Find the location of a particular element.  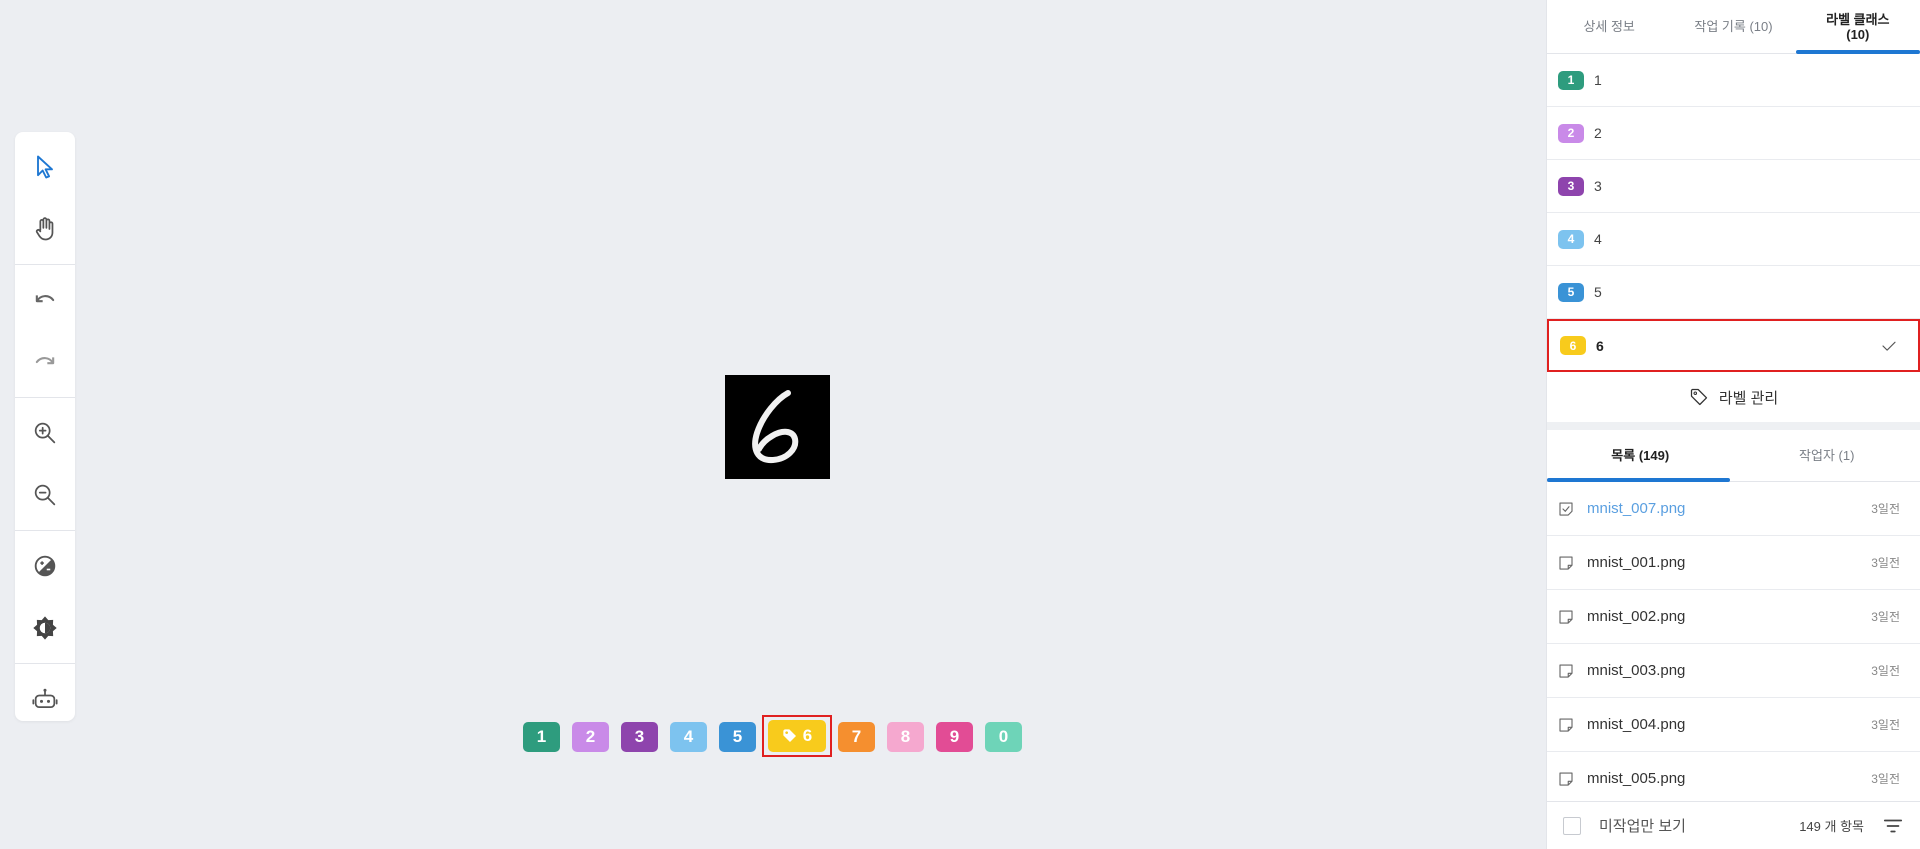

undo-icon is located at coordinates (45, 299).